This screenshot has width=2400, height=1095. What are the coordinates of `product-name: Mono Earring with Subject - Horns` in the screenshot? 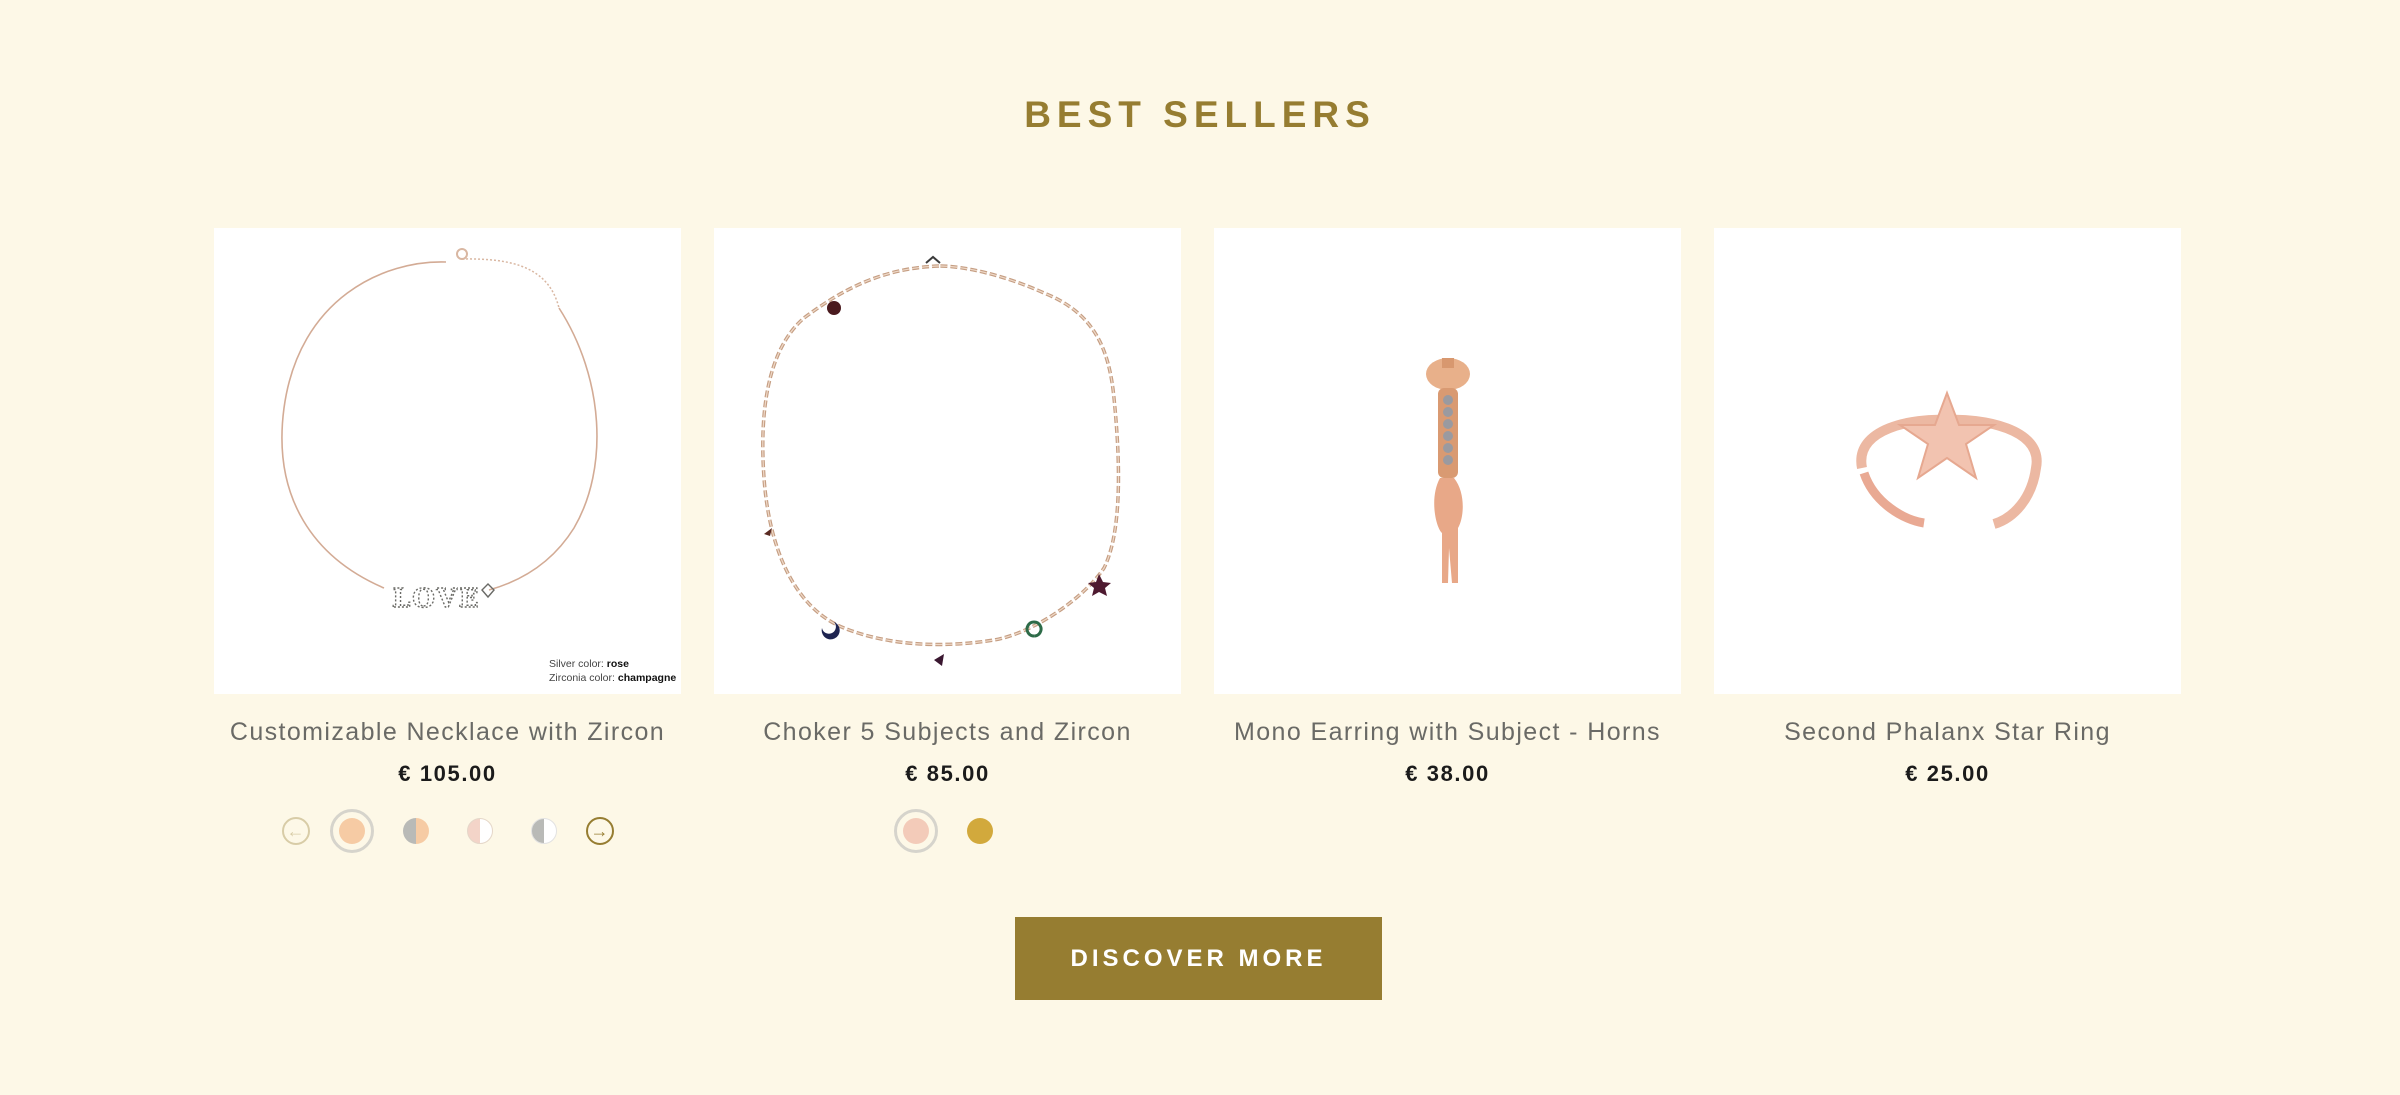 It's located at (1447, 732).